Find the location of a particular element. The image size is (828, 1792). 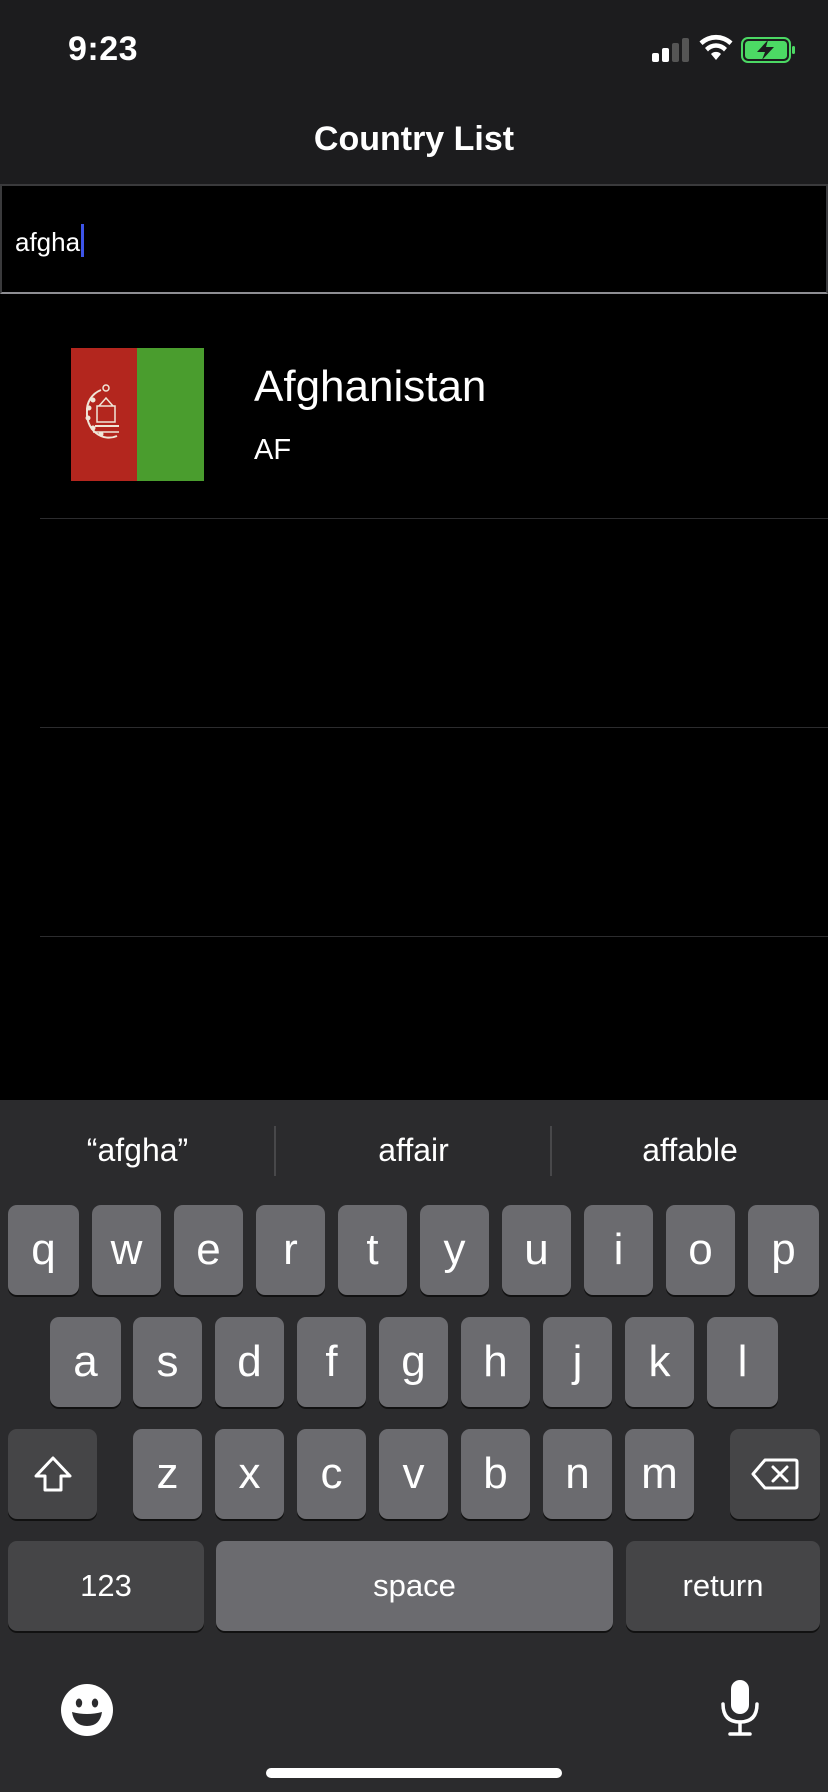

key-k: k is located at coordinates (659, 1362).